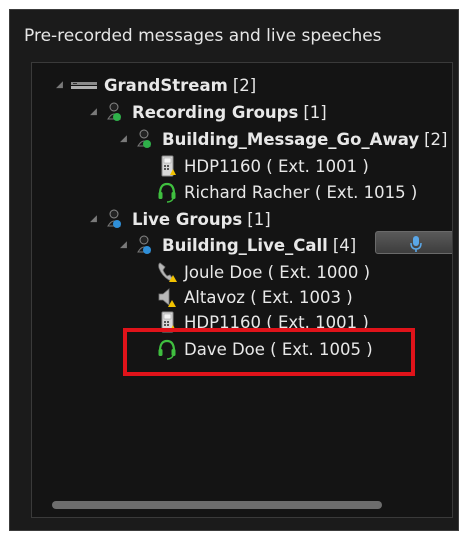  Describe the element at coordinates (291, 139) in the screenshot. I see `tree-node-label: Building_Message_Go_Away` at that location.